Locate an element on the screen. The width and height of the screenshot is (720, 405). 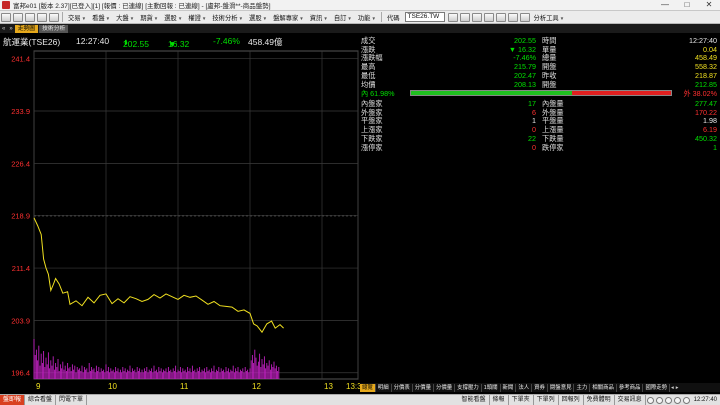
alert-icon is located at coordinates (659, 400).